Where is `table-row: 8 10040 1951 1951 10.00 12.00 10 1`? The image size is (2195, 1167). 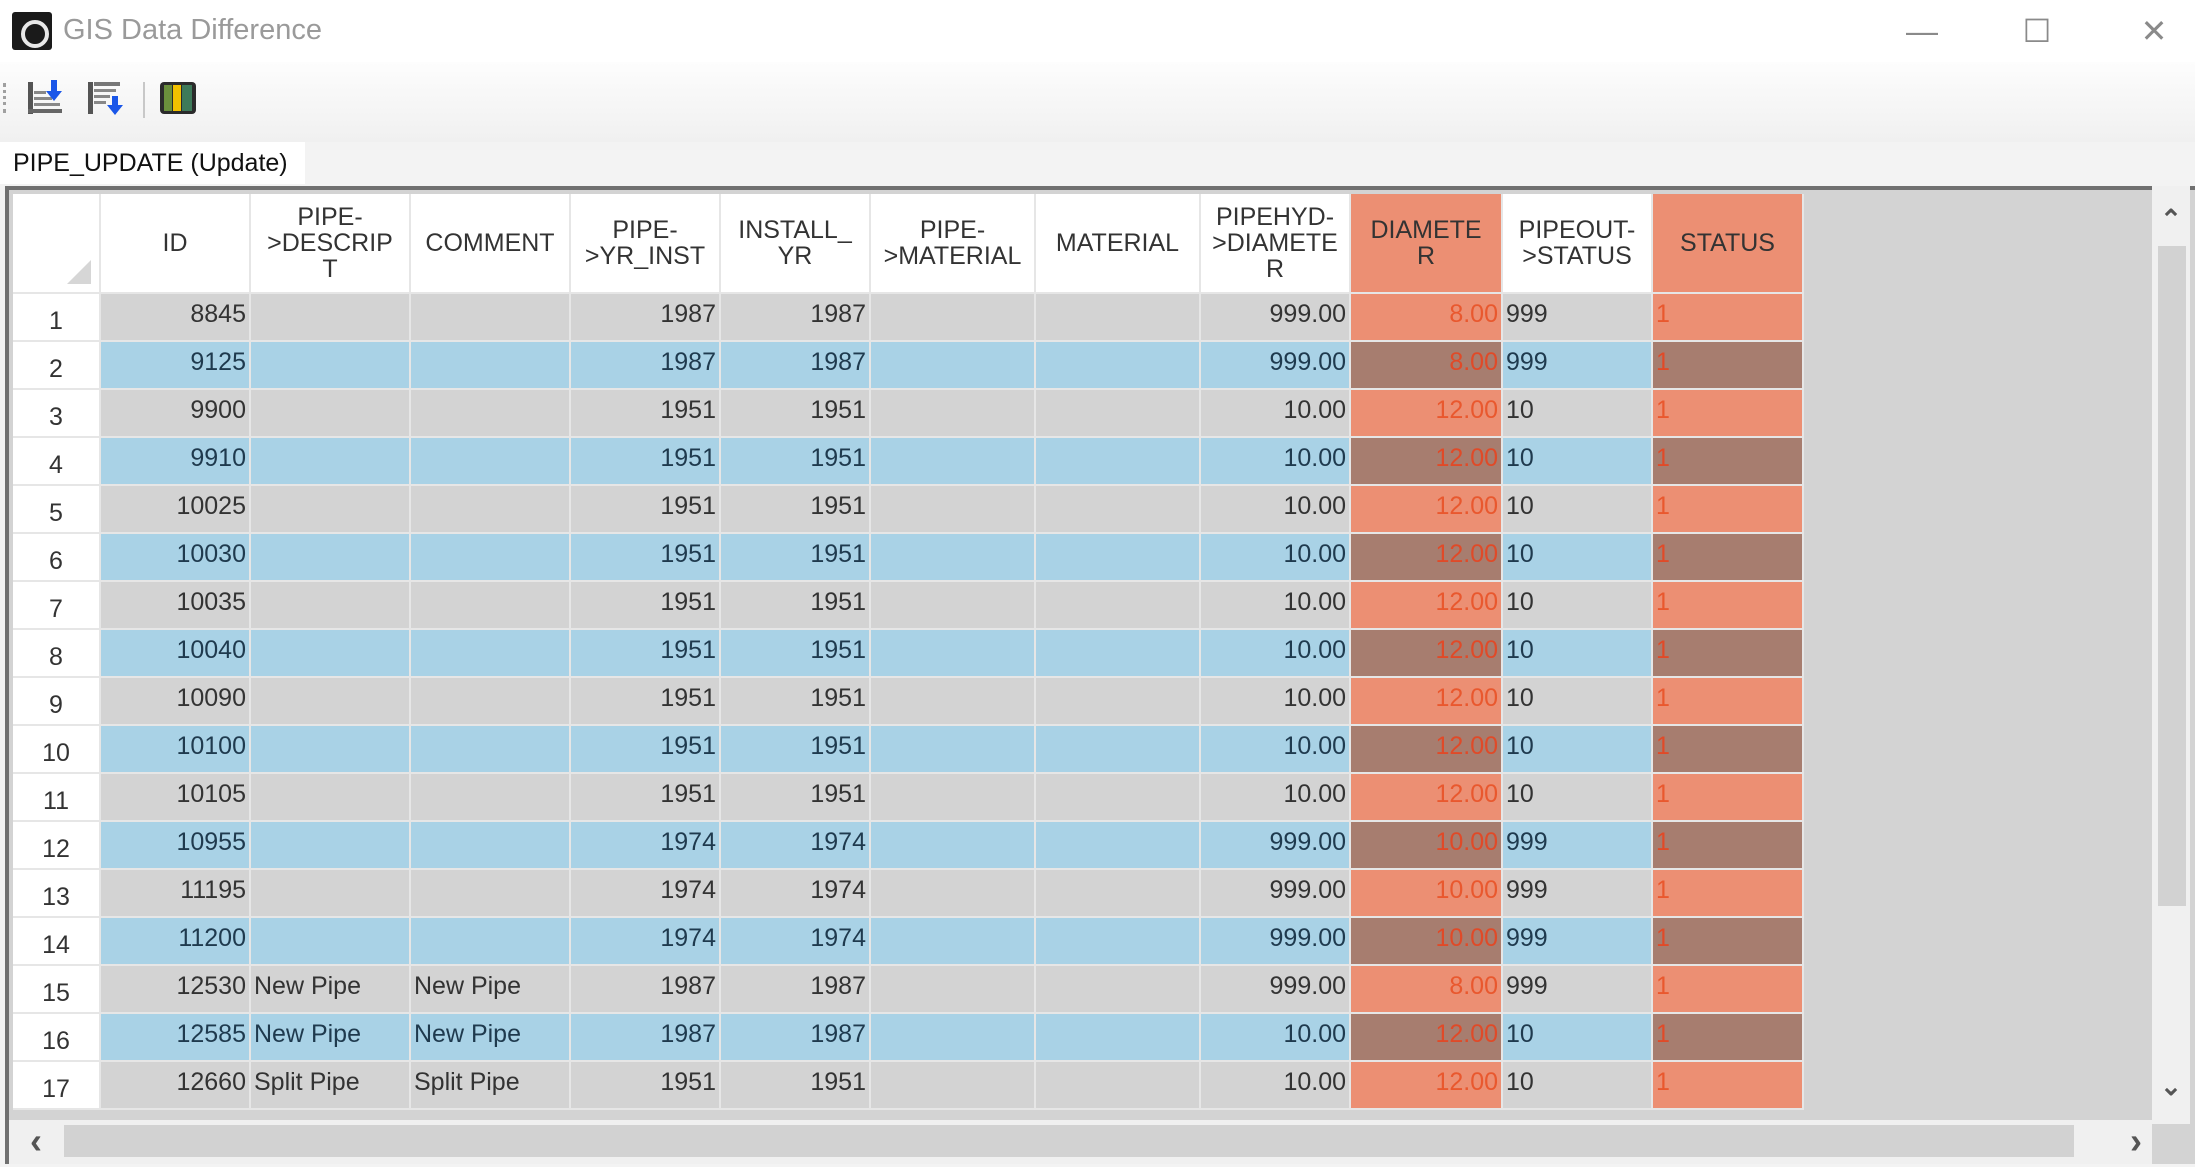 table-row: 8 10040 1951 1951 10.00 12.00 10 1 is located at coordinates (908, 653).